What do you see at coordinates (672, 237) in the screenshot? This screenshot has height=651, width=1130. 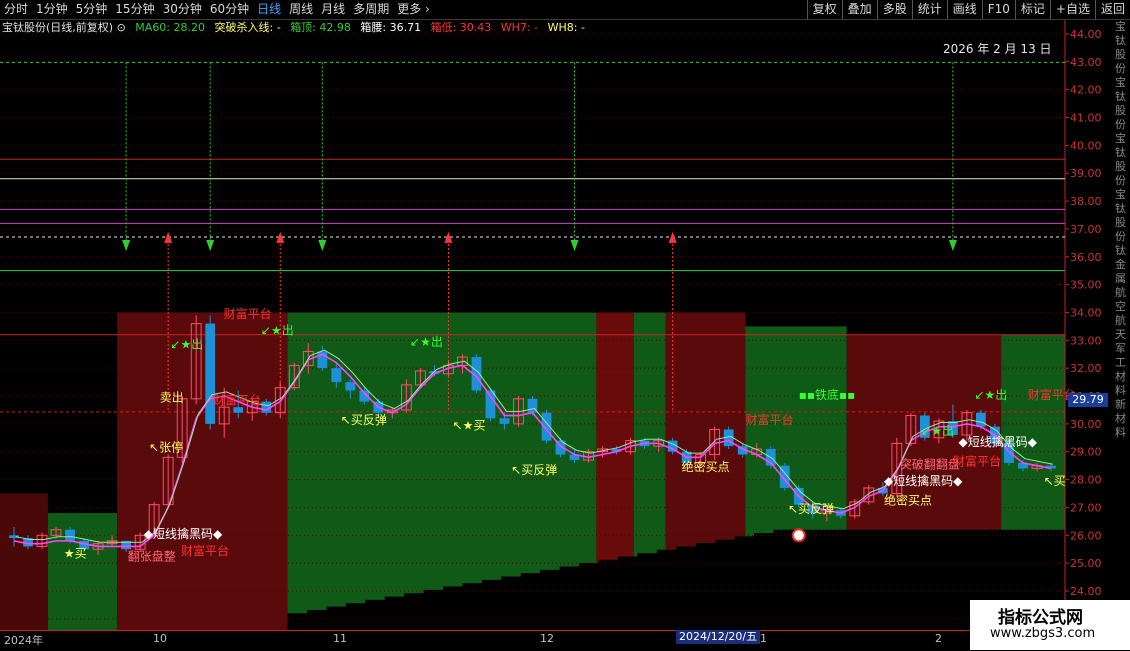 I see `up-arrow-head` at bounding box center [672, 237].